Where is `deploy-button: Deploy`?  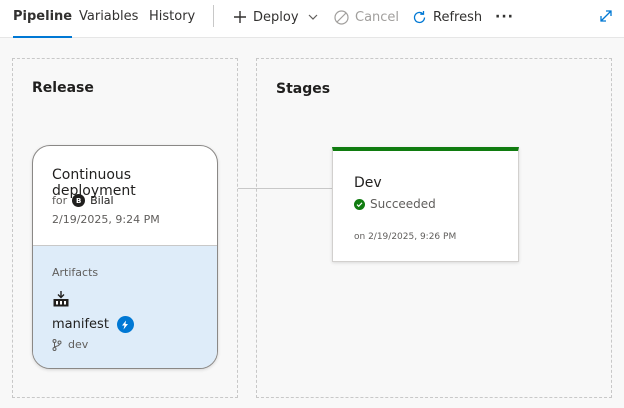
deploy-button: Deploy is located at coordinates (276, 17).